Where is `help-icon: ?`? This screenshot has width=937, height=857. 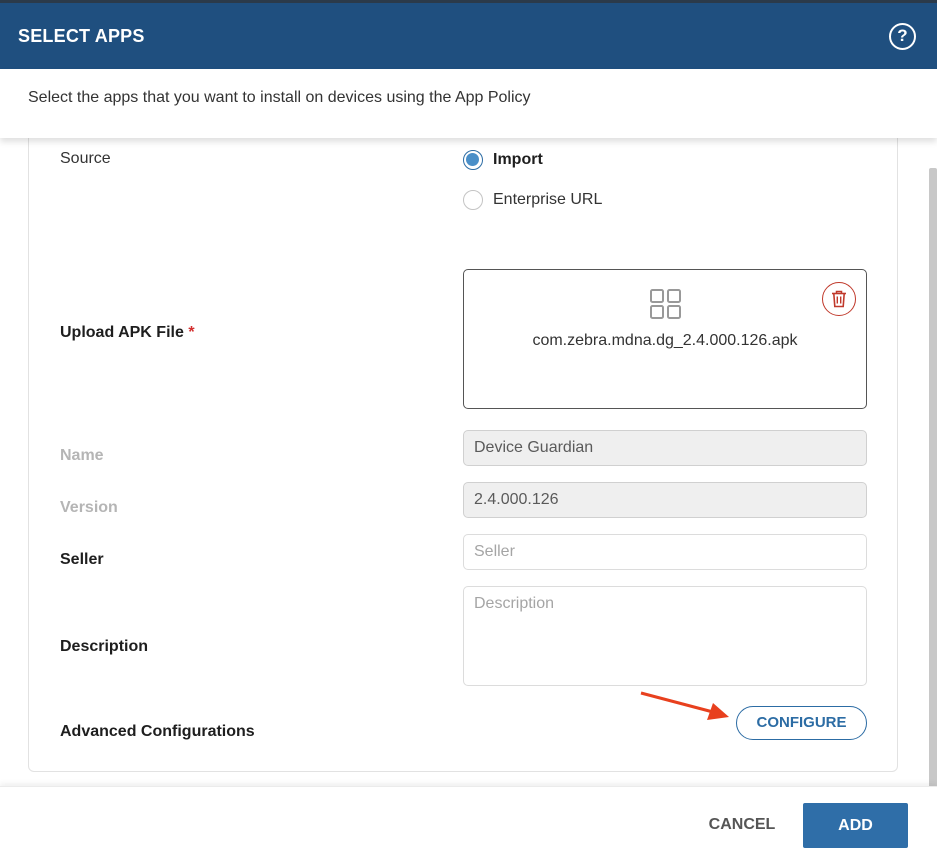 help-icon: ? is located at coordinates (902, 36).